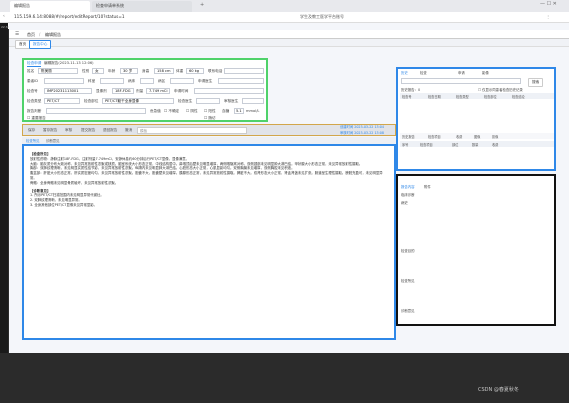 The width and height of the screenshot is (569, 403). What do you see at coordinates (362, 133) in the screenshot?
I see `reviewed-time: 审核时间 2023-03-22 13:08` at bounding box center [362, 133].